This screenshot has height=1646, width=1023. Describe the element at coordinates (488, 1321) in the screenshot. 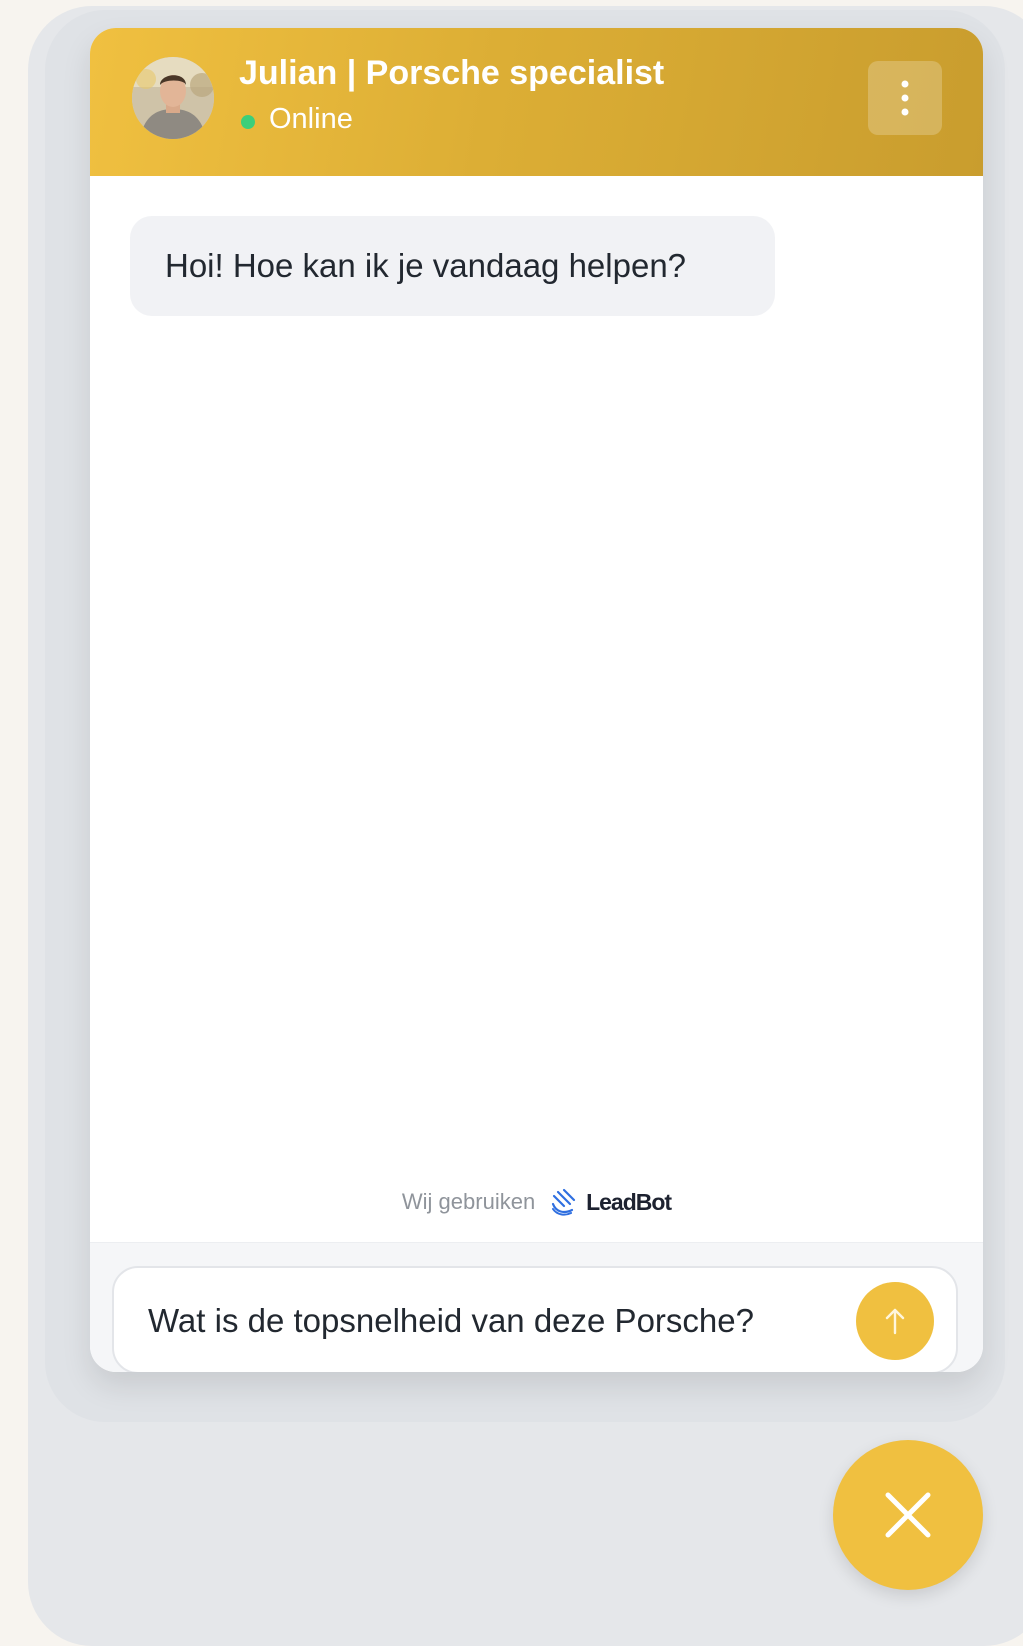

I see `message-input` at that location.